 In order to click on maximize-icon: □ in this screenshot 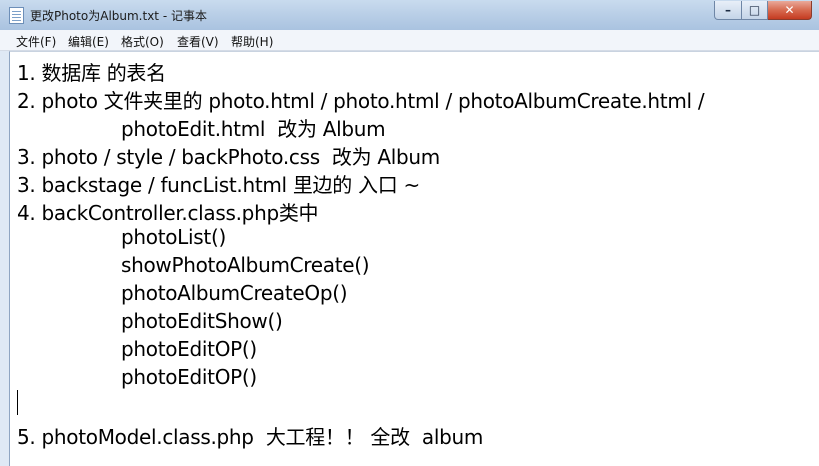, I will do `click(754, 10)`.